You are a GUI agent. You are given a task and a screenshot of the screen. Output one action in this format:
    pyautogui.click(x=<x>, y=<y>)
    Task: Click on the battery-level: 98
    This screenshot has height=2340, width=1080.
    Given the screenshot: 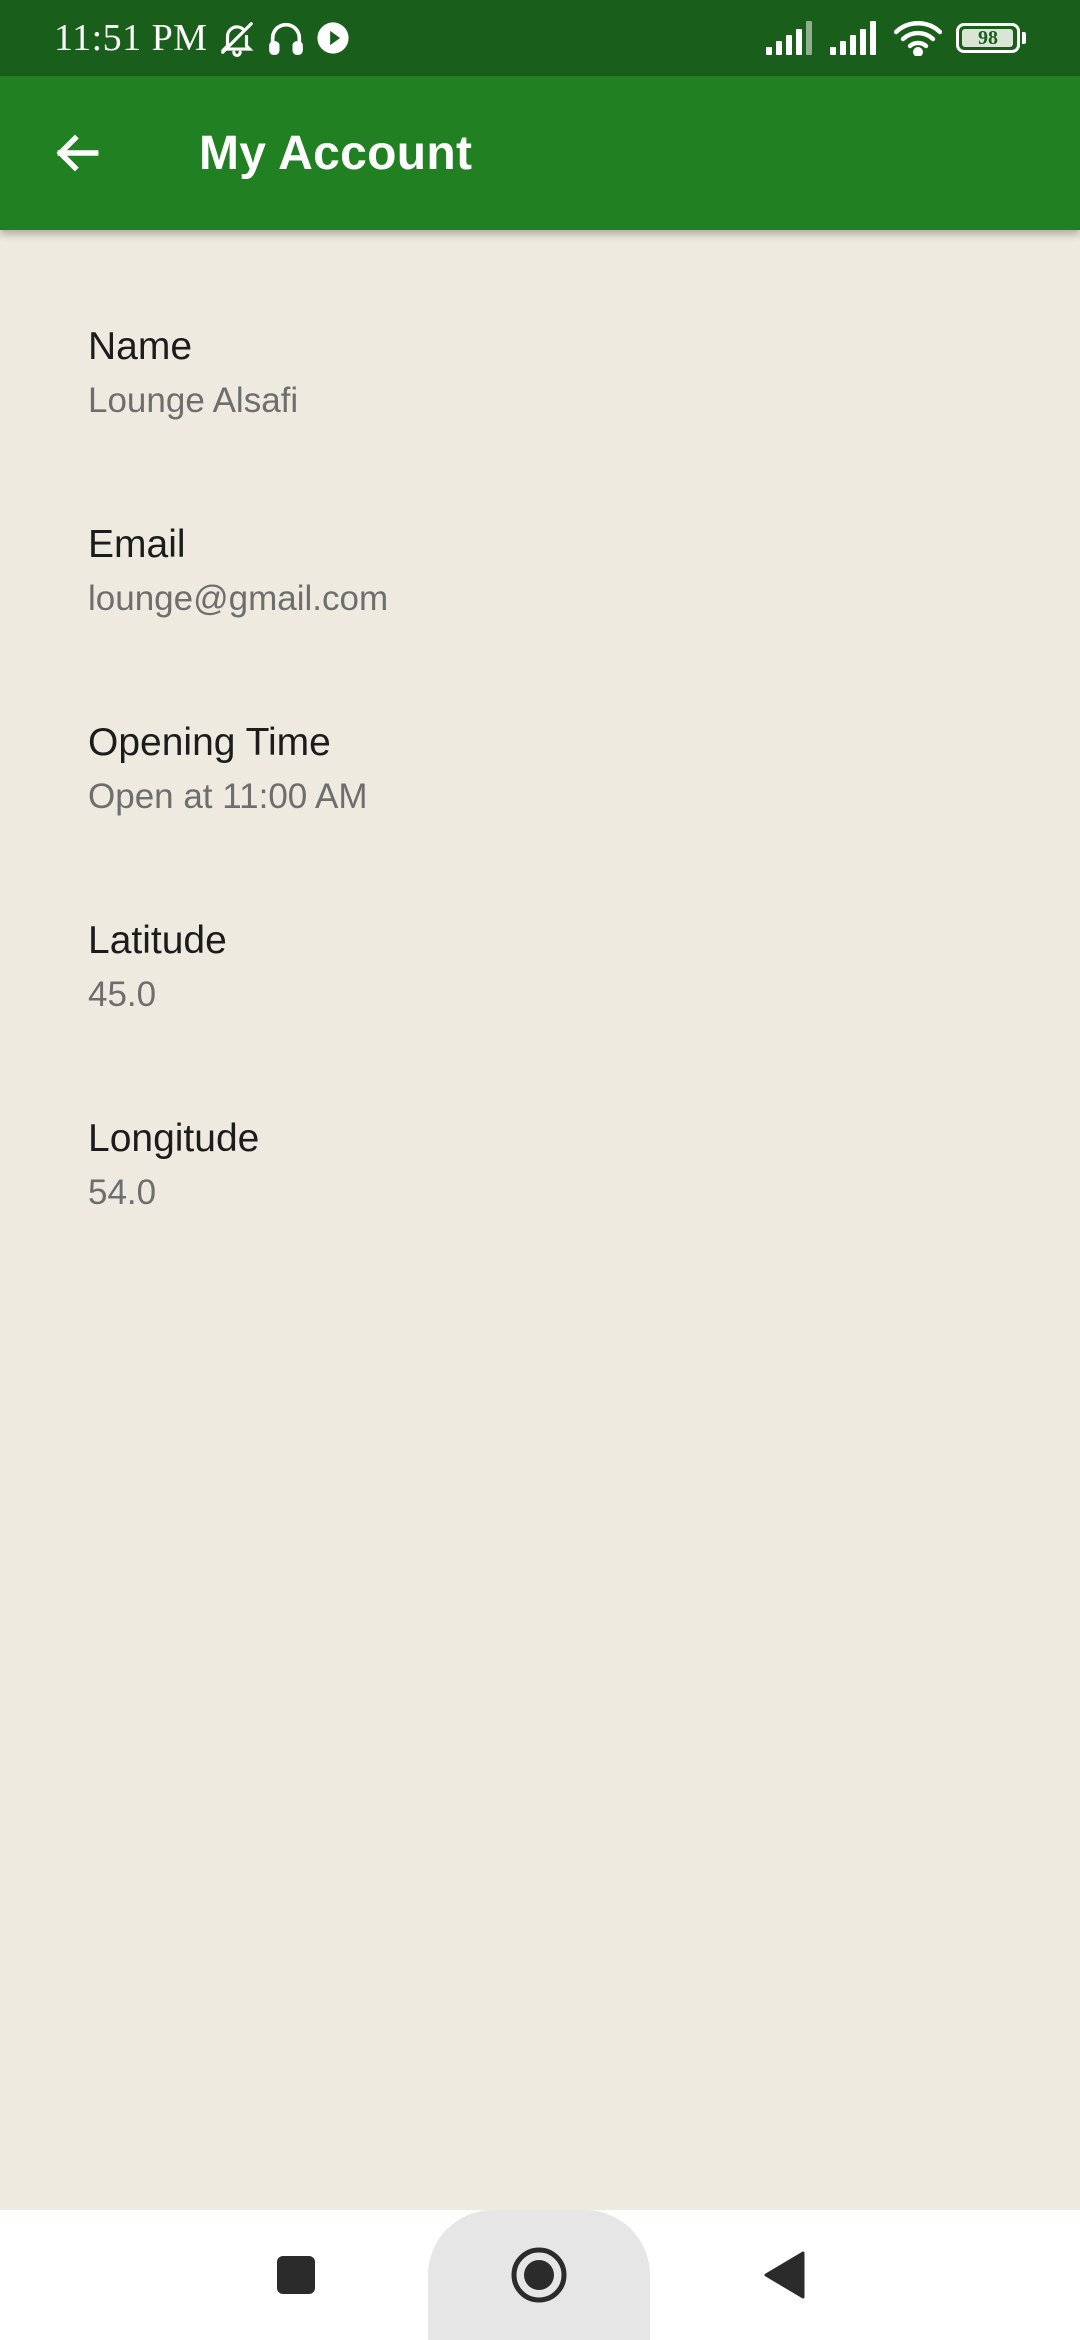 What is the action you would take?
    pyautogui.click(x=988, y=37)
    